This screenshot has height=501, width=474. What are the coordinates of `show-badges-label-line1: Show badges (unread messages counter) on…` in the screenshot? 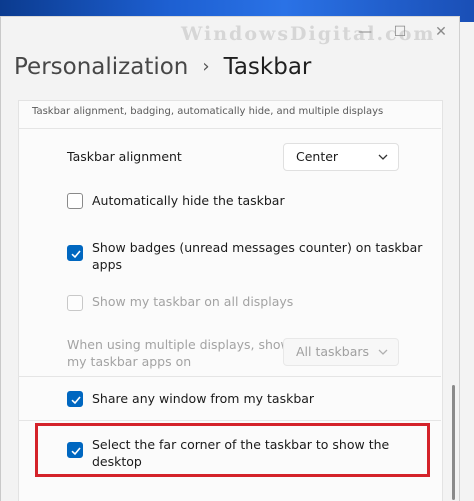 It's located at (257, 247).